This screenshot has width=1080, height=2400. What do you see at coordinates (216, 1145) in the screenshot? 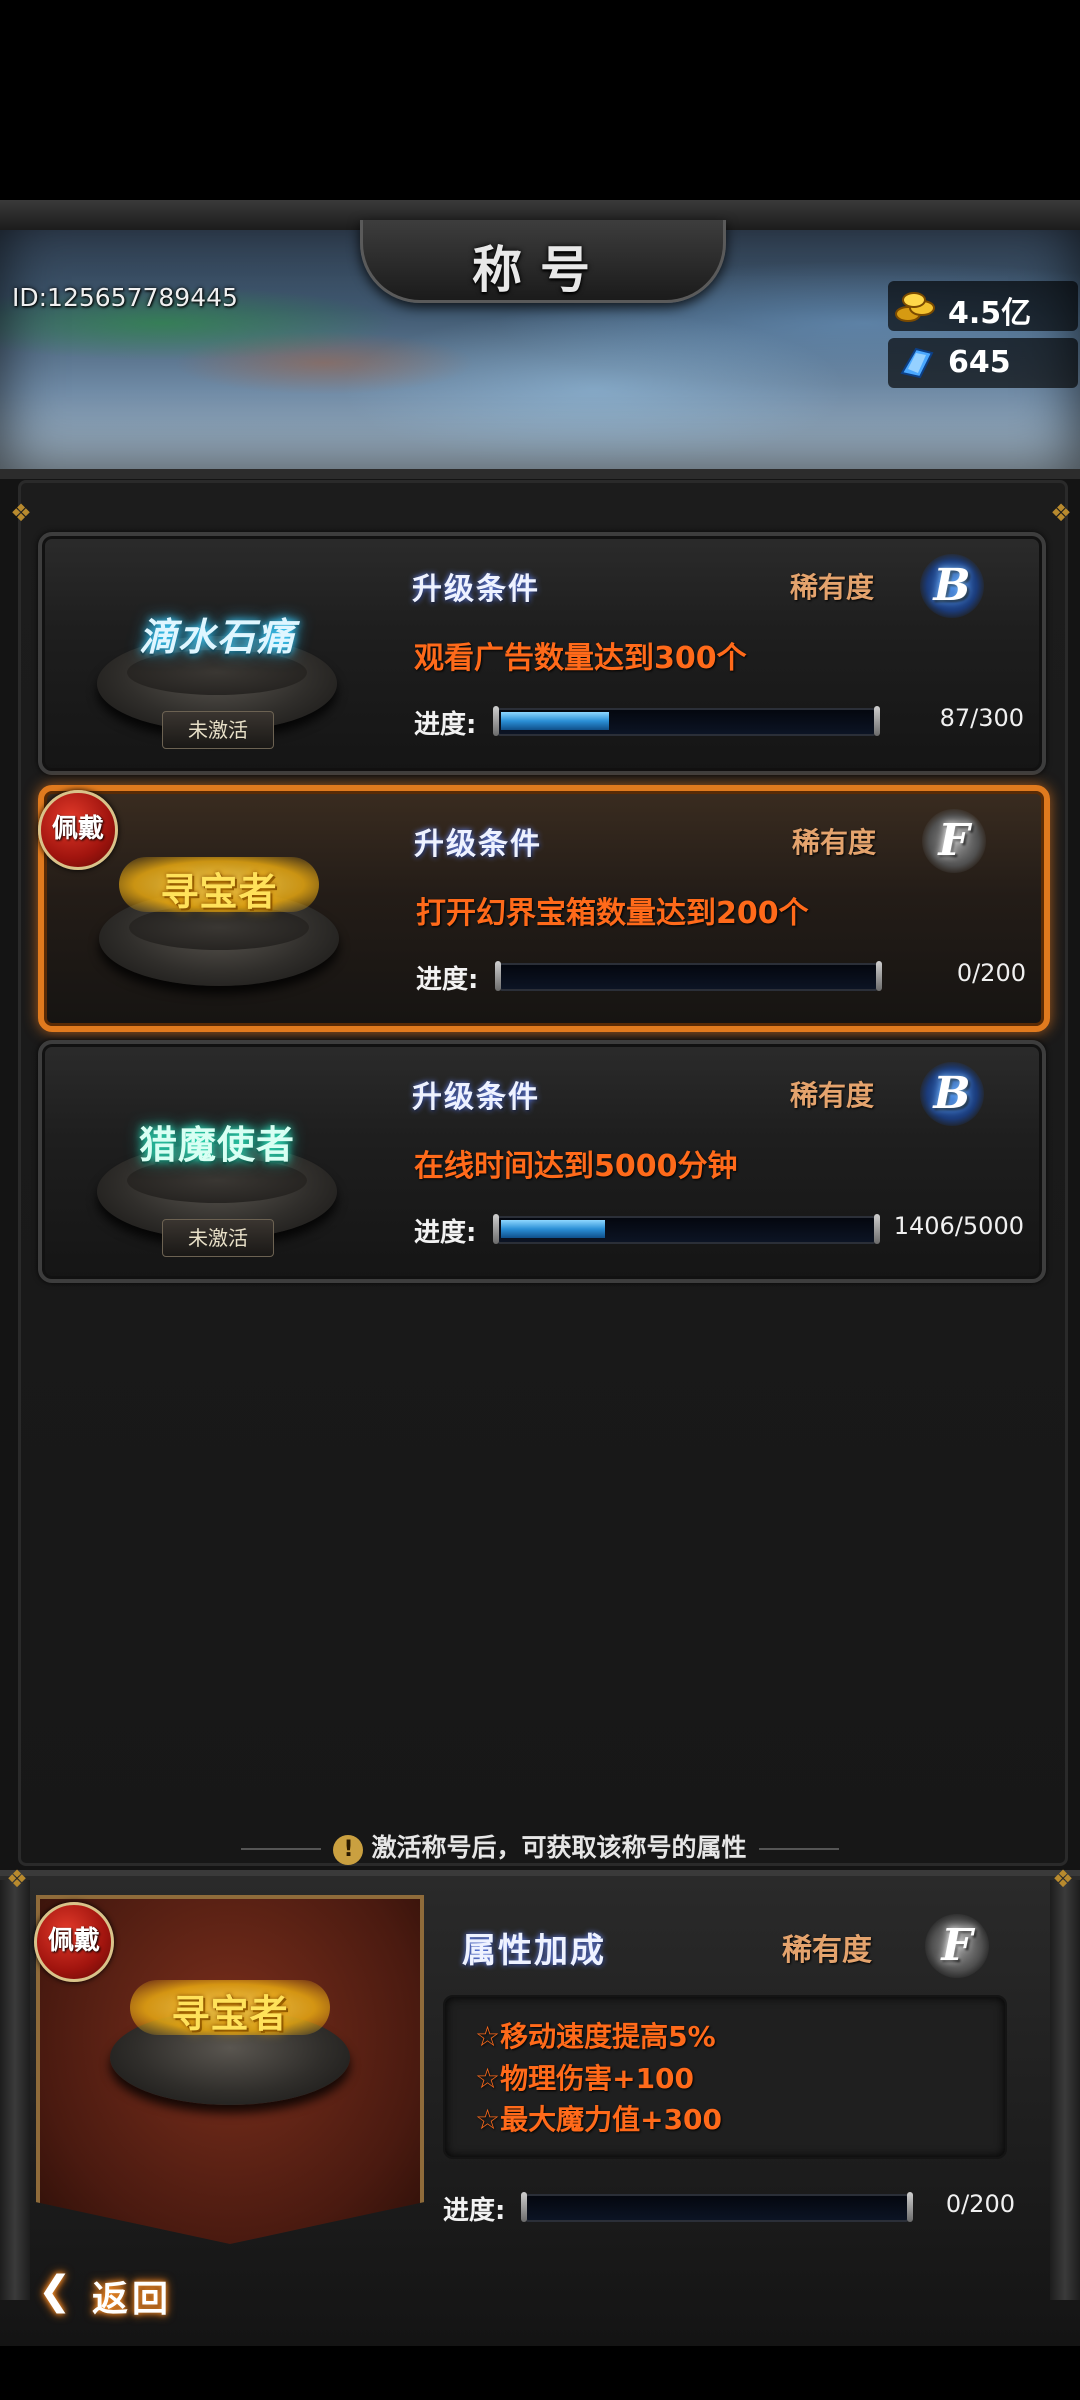
I see `badge-name: 猎魔使者` at bounding box center [216, 1145].